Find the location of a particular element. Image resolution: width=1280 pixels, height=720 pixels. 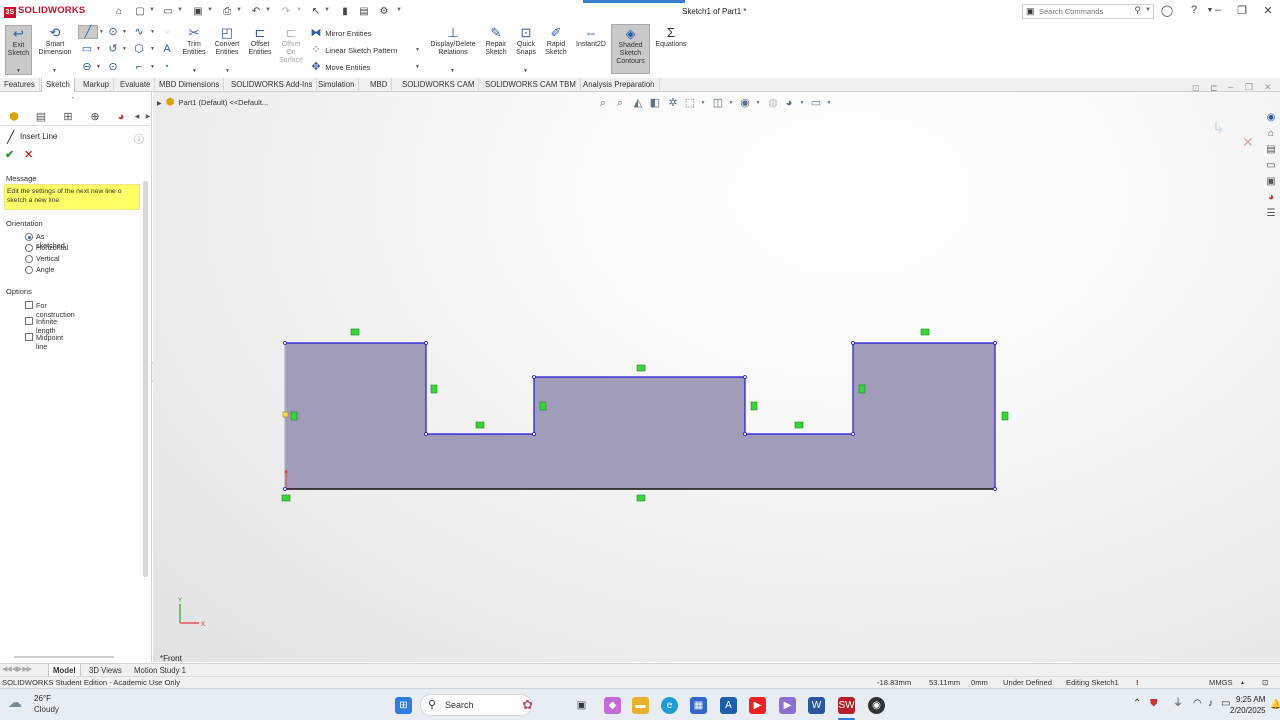

rebuild-indicator-icon: ! is located at coordinates (1137, 682).